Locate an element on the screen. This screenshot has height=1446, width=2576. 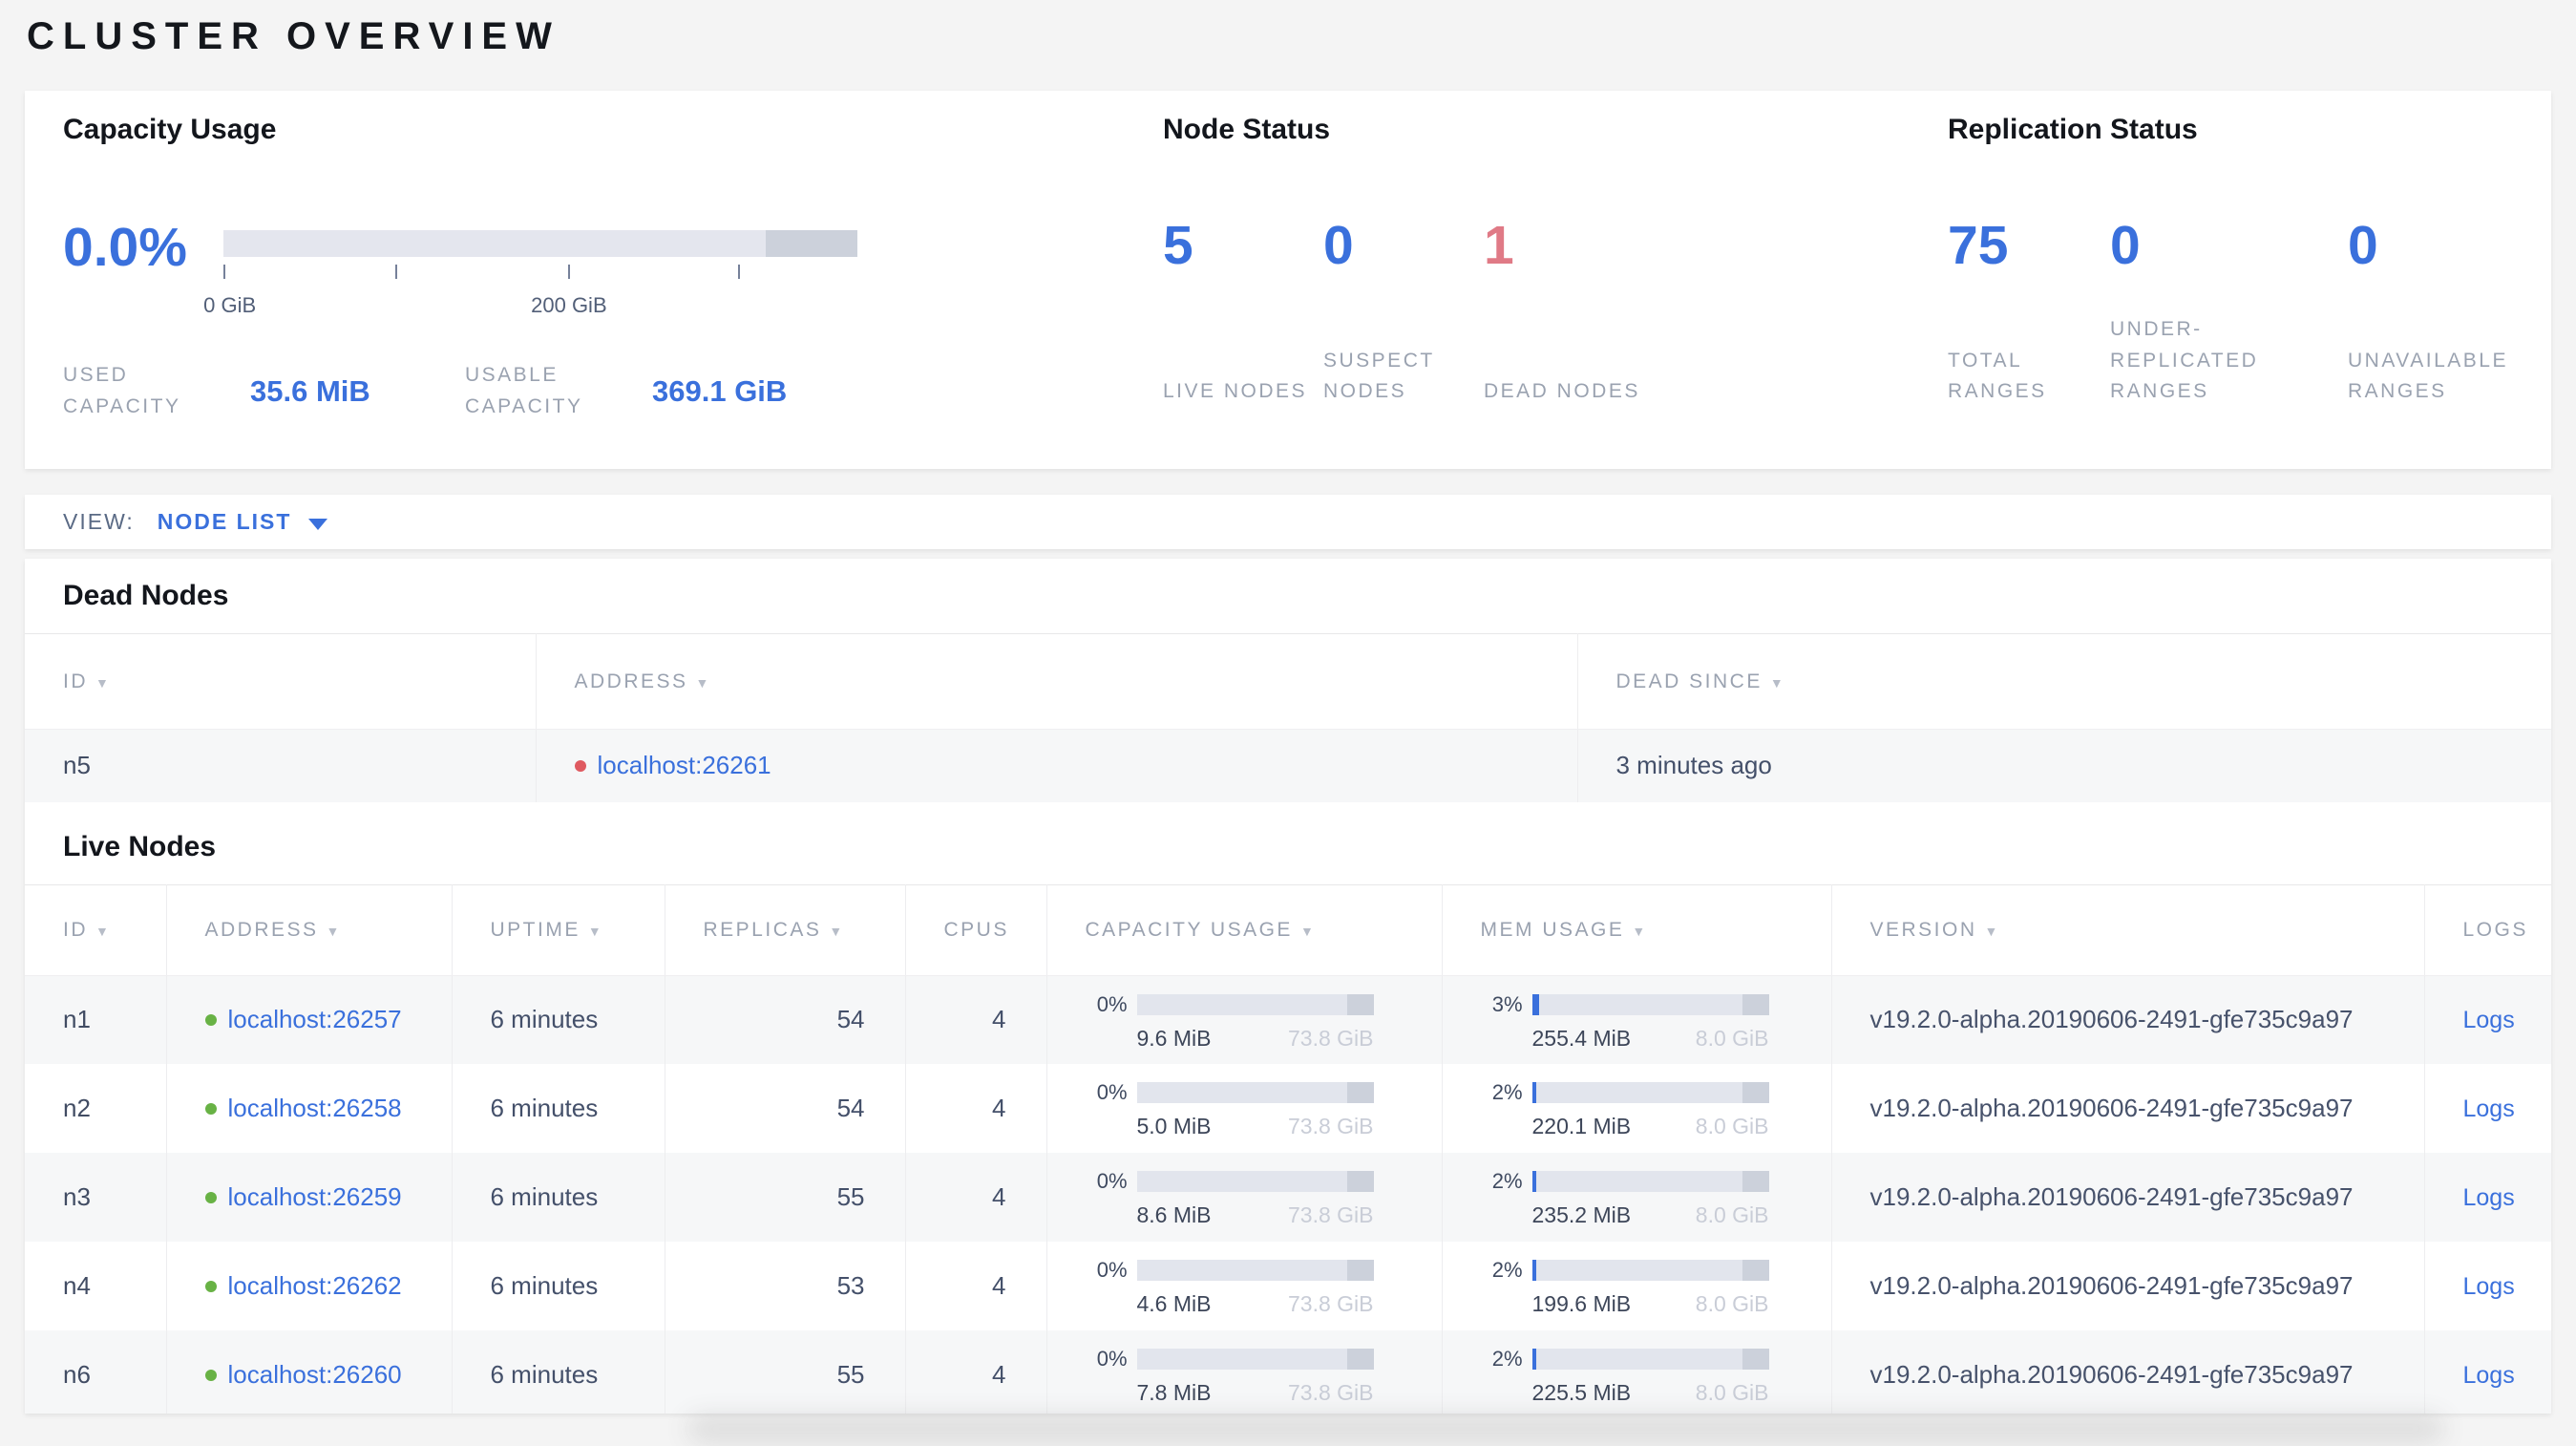
capacity-bar-usable-segment is located at coordinates (494, 243).